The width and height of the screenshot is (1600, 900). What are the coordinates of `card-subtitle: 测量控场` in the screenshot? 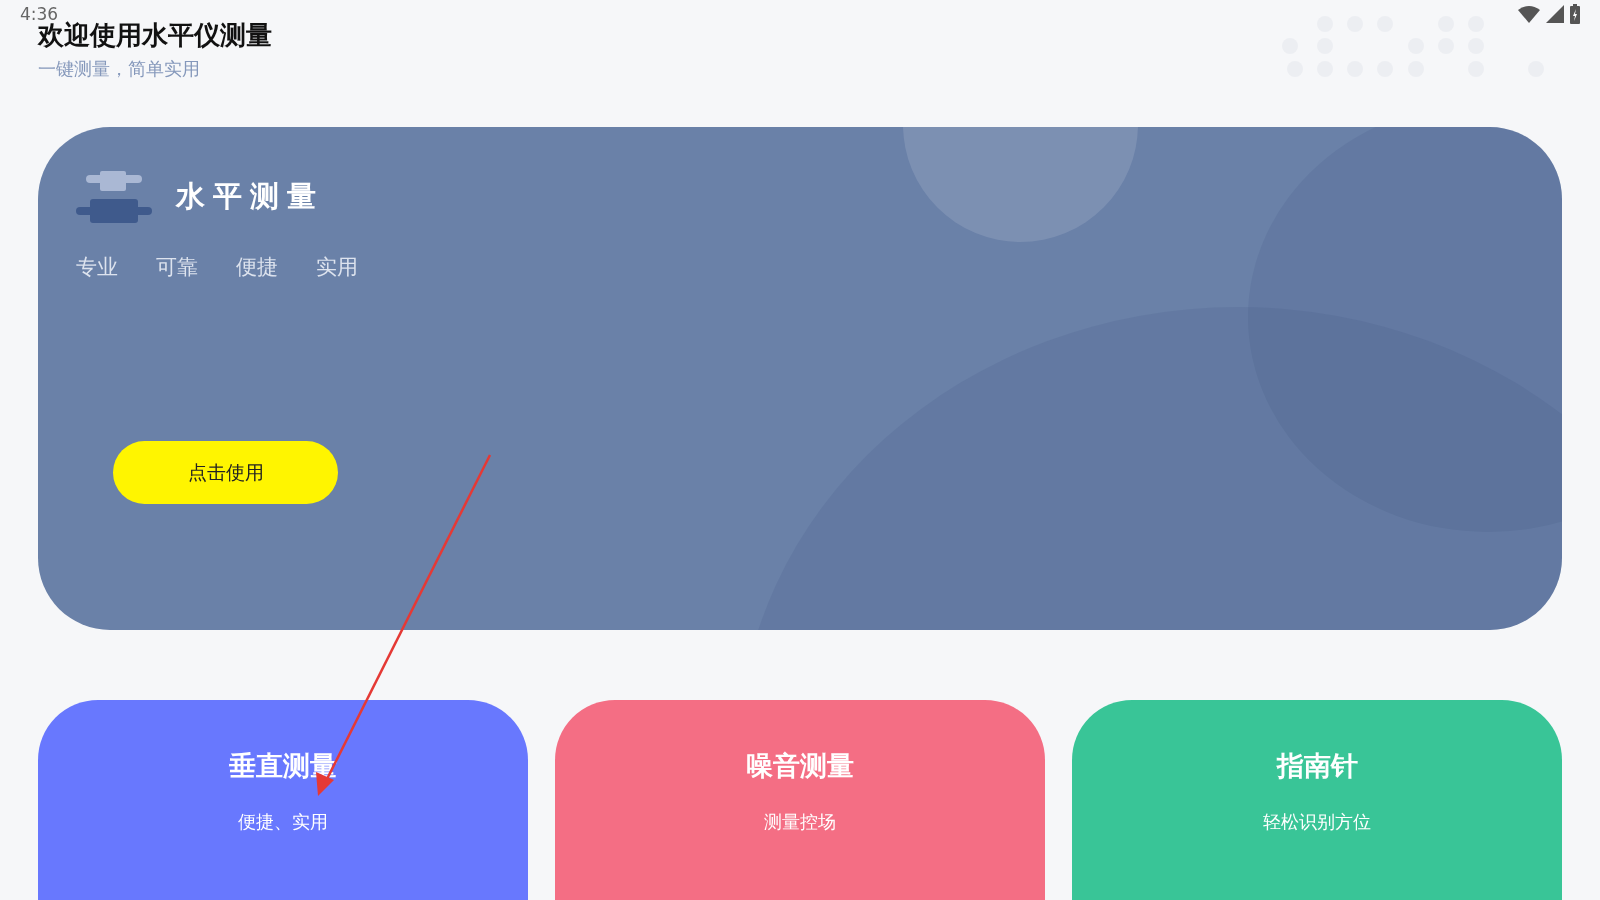 It's located at (800, 822).